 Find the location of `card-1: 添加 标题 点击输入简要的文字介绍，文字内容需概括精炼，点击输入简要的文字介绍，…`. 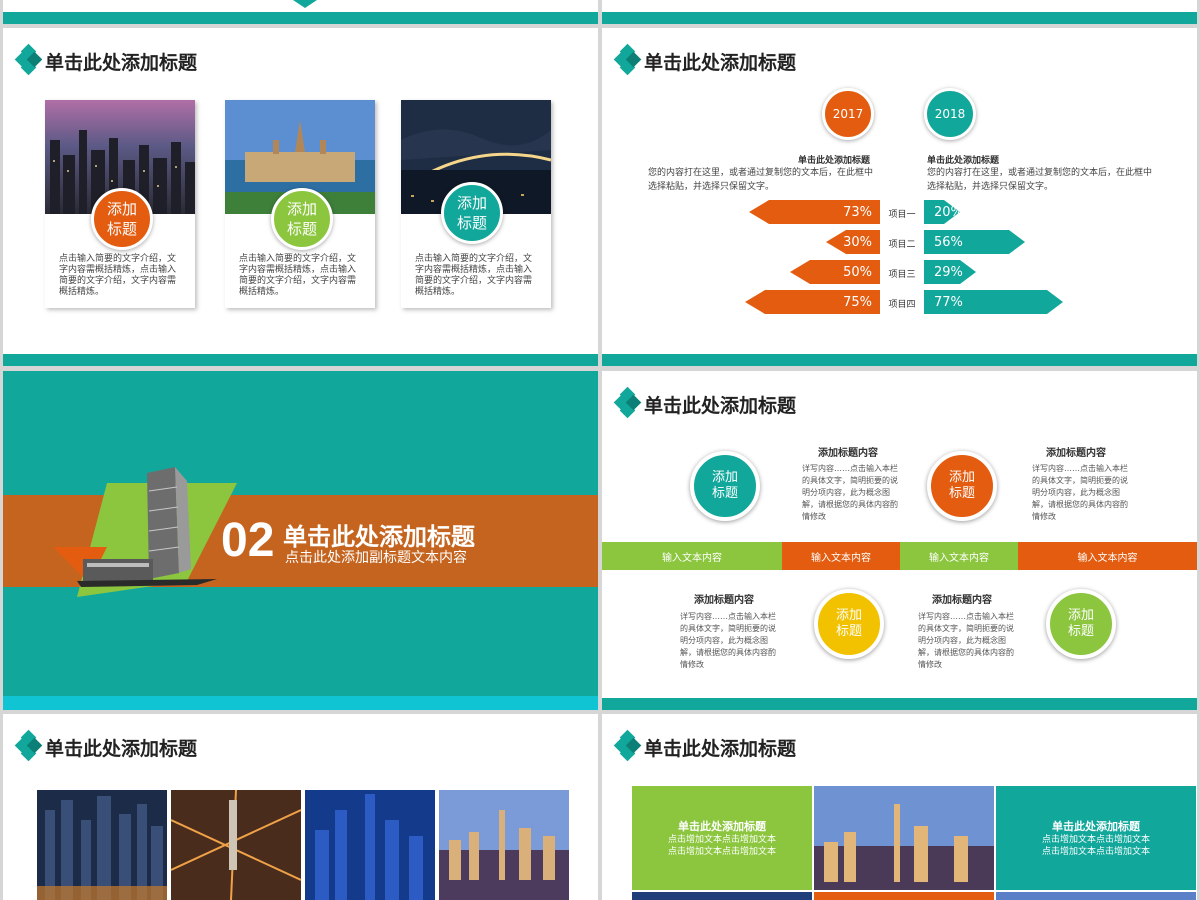

card-1: 添加 标题 点击输入简要的文字介绍，文字内容需概括精炼，点击输入简要的文字介绍，… is located at coordinates (120, 204).